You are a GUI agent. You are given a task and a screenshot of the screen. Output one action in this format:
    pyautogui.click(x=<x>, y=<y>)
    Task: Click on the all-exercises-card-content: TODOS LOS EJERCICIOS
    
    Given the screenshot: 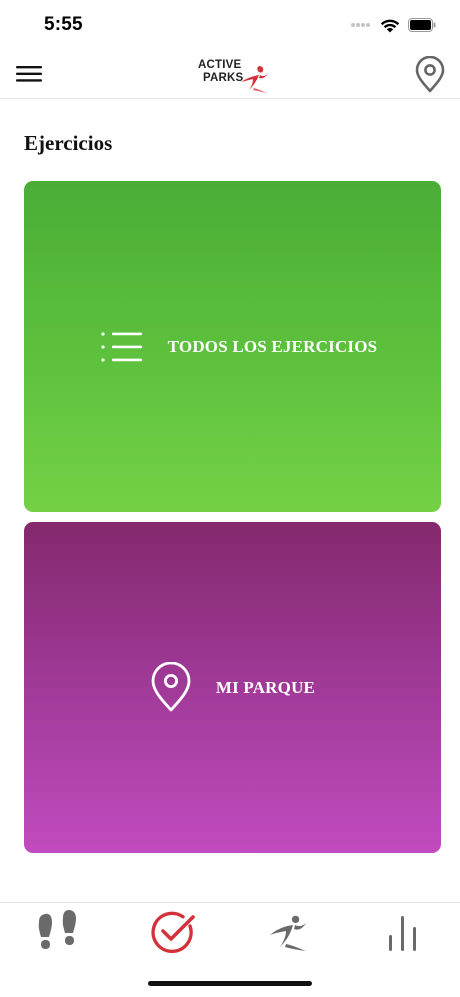 What is the action you would take?
    pyautogui.click(x=239, y=347)
    